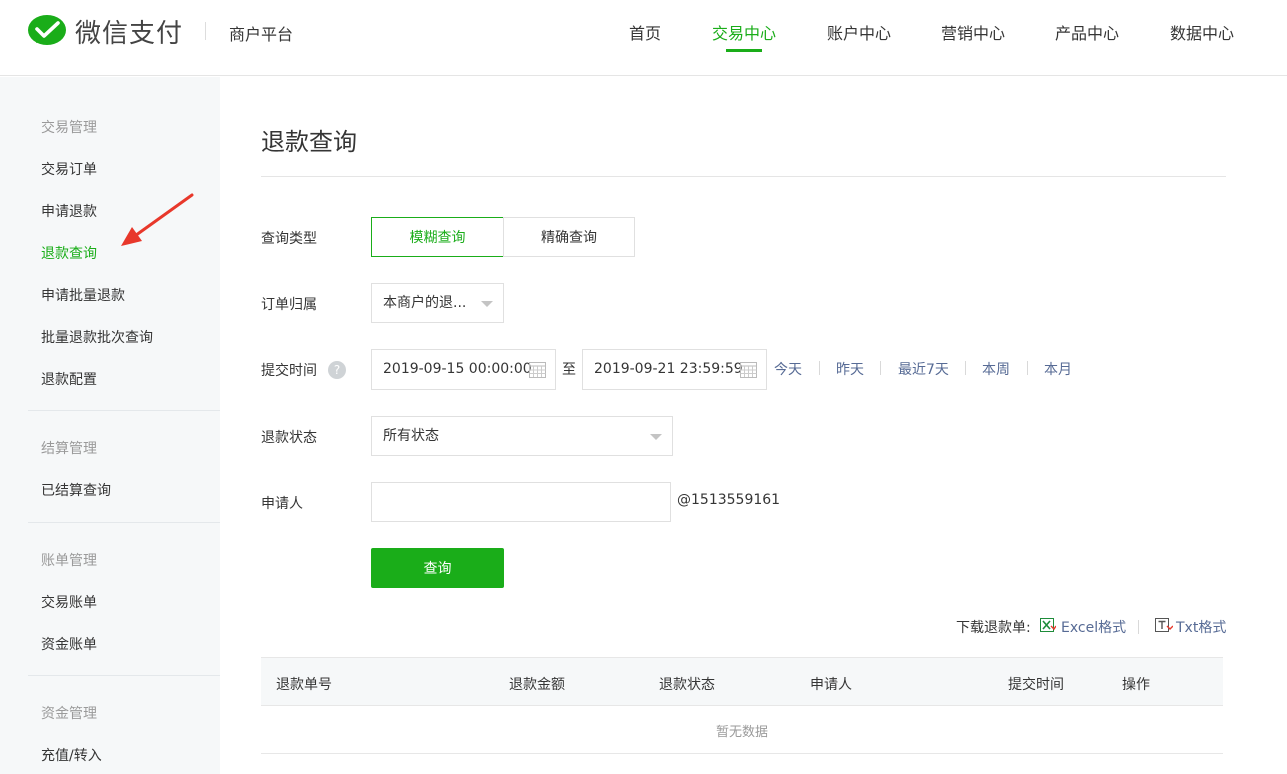  I want to click on column-submit-time: 提交时间, so click(1036, 685).